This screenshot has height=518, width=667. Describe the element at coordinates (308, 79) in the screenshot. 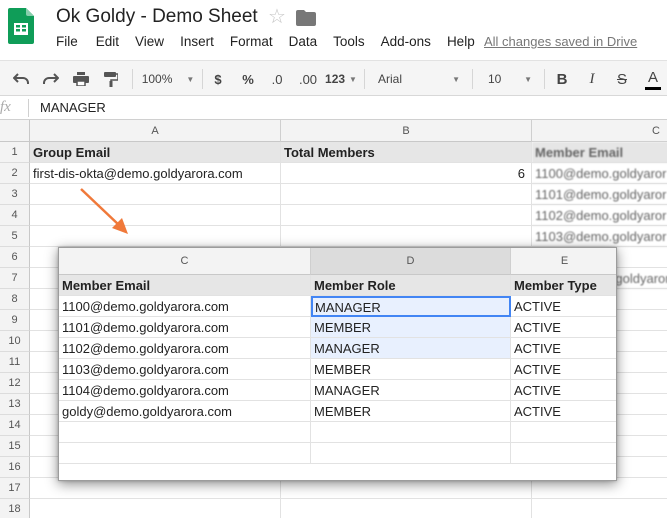

I see `increase-decimal-button: .00` at that location.